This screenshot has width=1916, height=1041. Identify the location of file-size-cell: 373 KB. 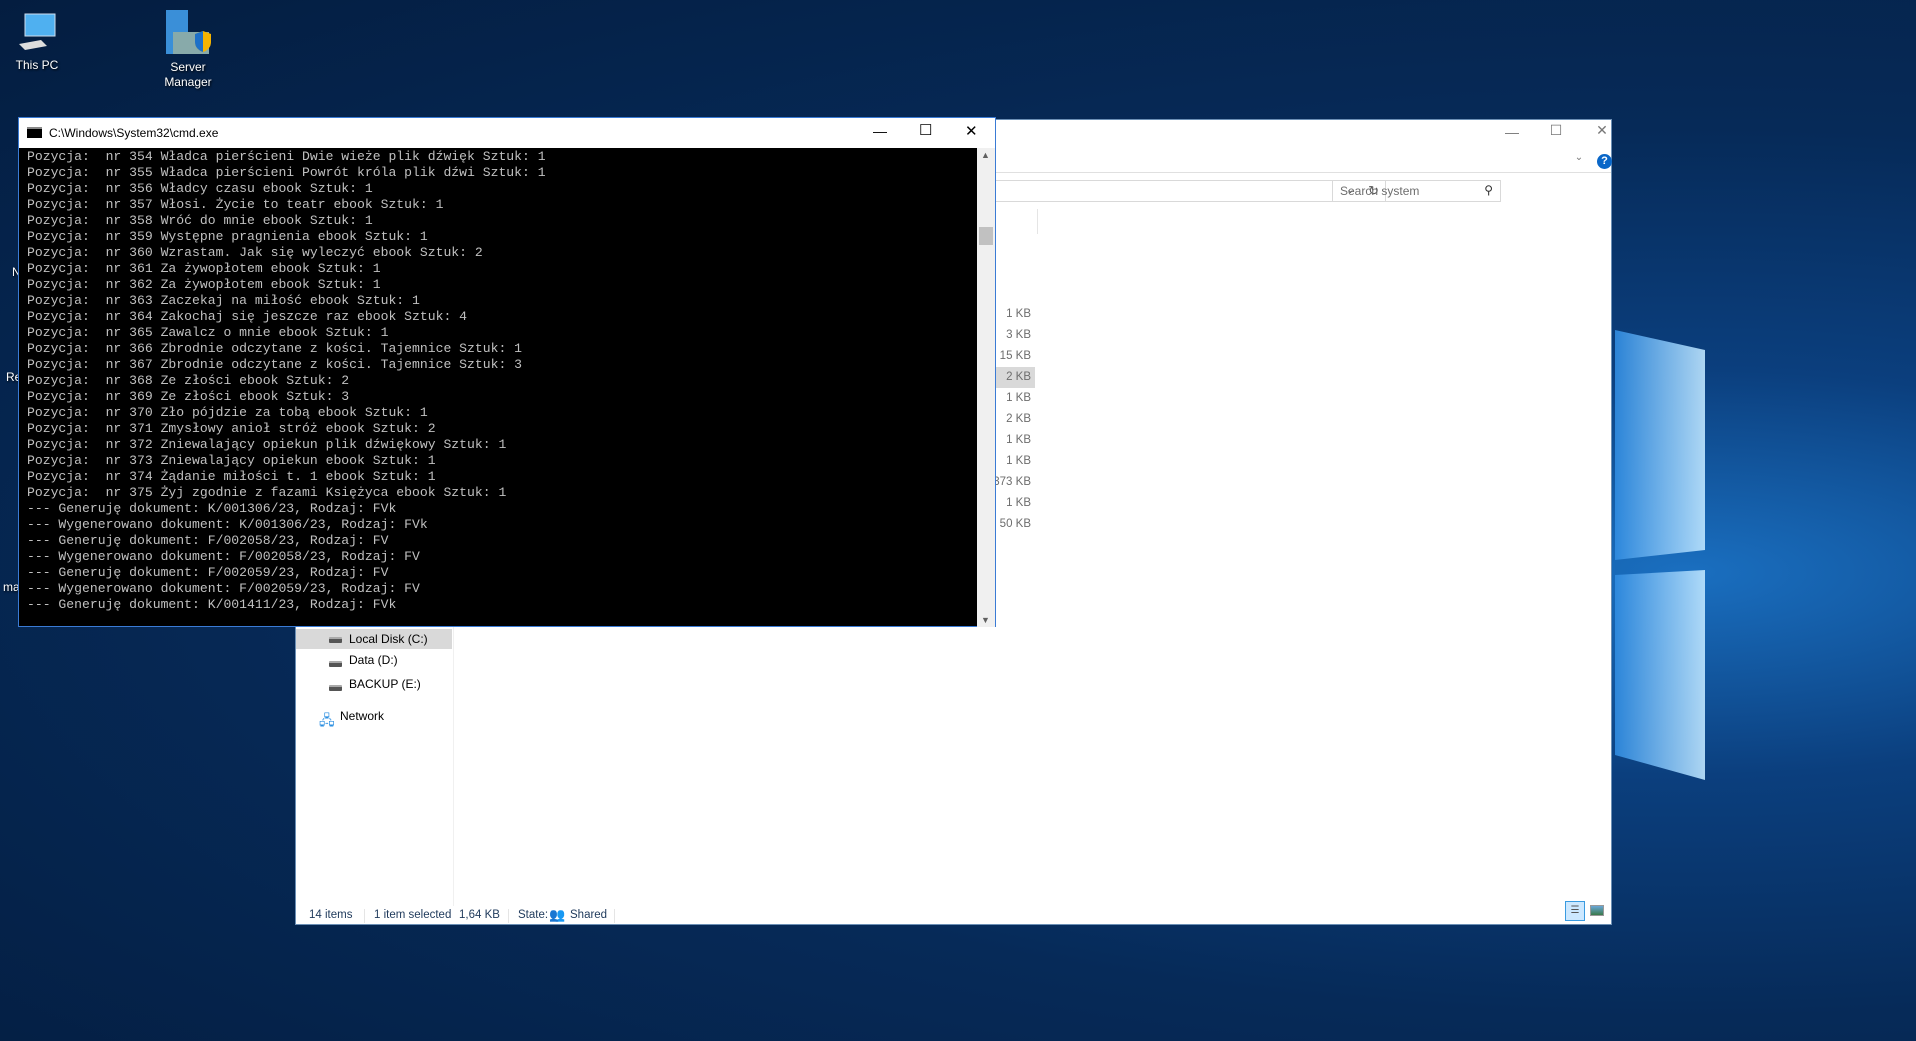
(1013, 482).